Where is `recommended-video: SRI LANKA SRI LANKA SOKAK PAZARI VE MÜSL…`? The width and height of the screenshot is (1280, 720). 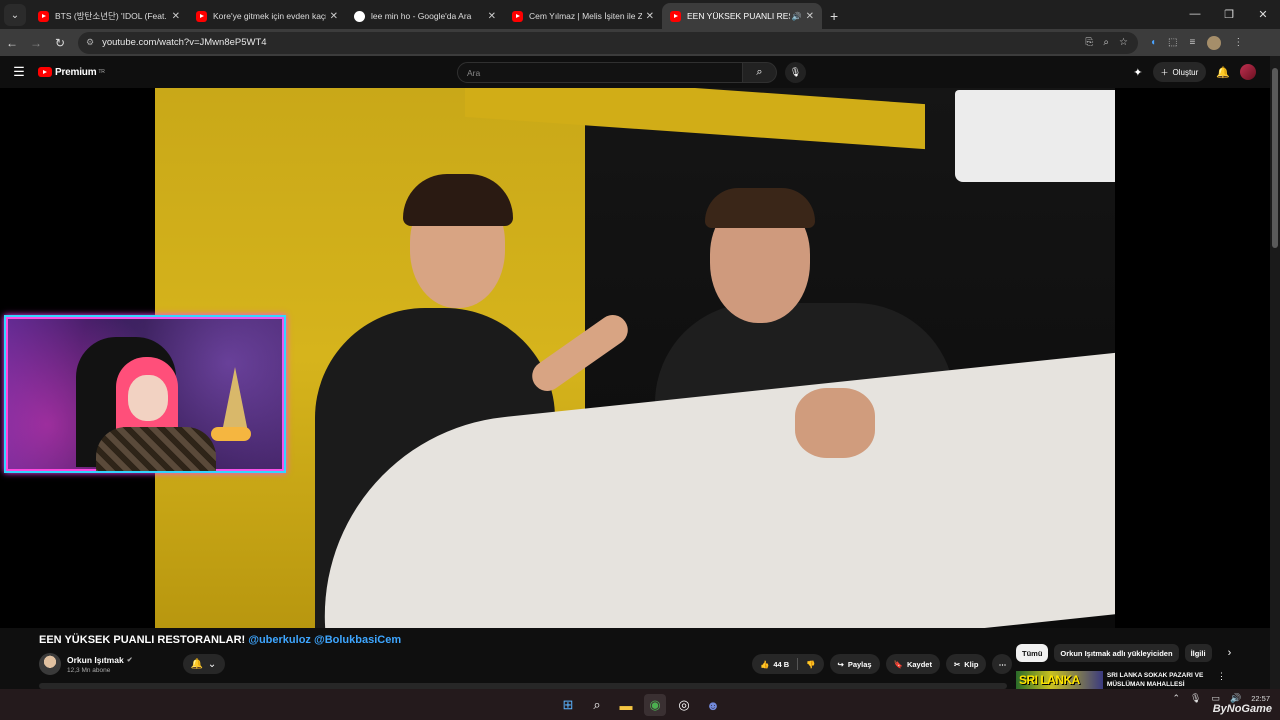
recommended-video: SRI LANKA SRI LANKA SOKAK PAZARI VE MÜSL… is located at coordinates (1121, 680).